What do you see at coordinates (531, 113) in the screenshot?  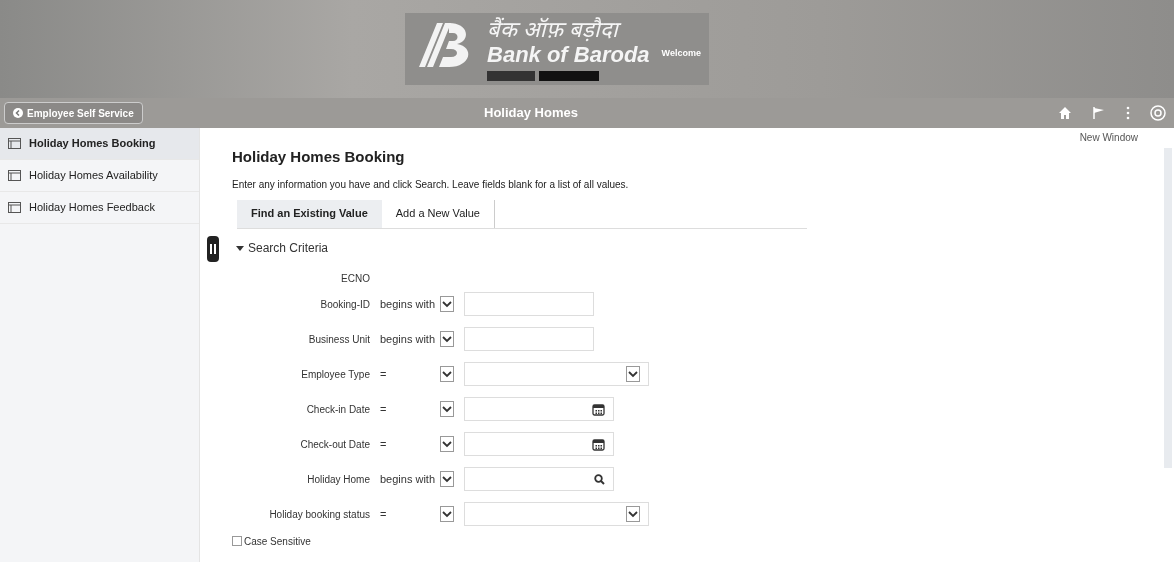 I see `navbar-title: Holiday Homes` at bounding box center [531, 113].